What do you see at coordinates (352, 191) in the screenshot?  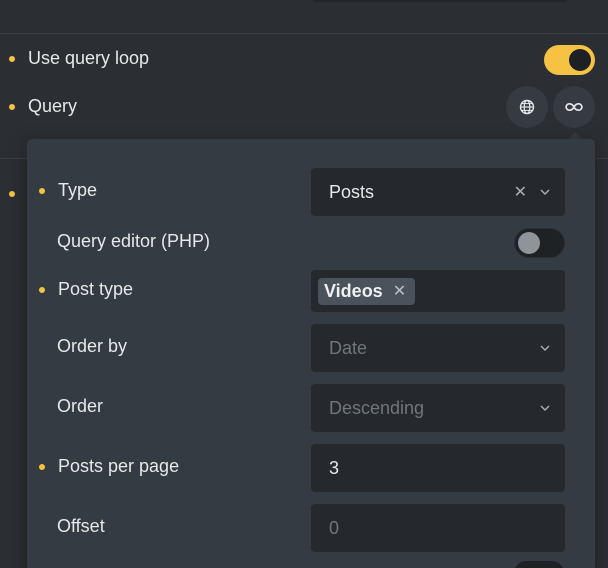 I see `type-value: Posts` at bounding box center [352, 191].